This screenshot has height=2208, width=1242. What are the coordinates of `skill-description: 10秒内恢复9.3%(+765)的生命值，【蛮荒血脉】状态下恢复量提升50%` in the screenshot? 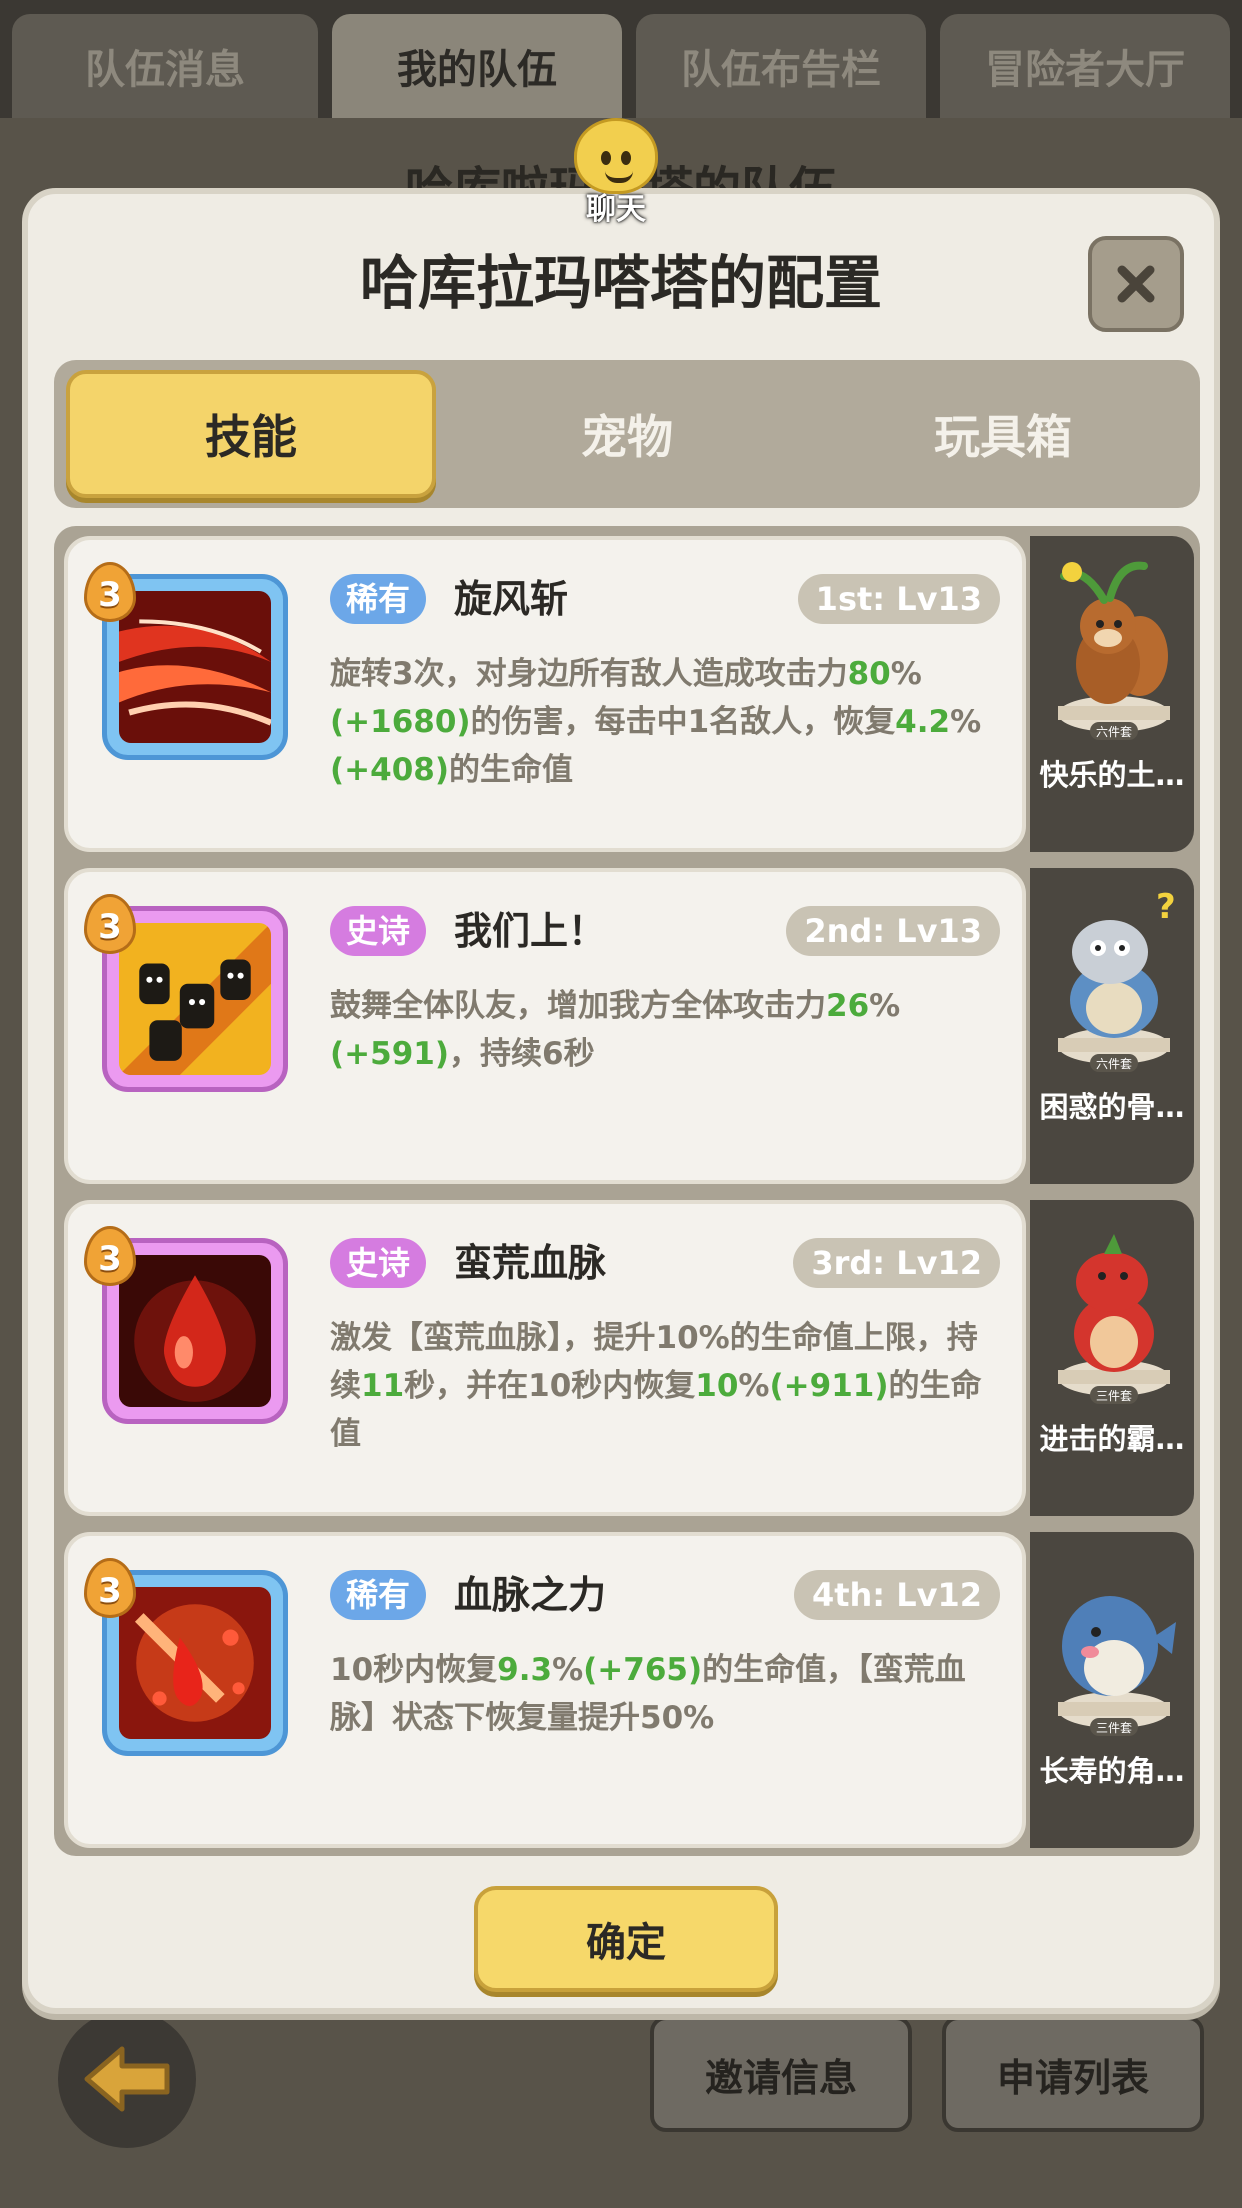 It's located at (668, 1694).